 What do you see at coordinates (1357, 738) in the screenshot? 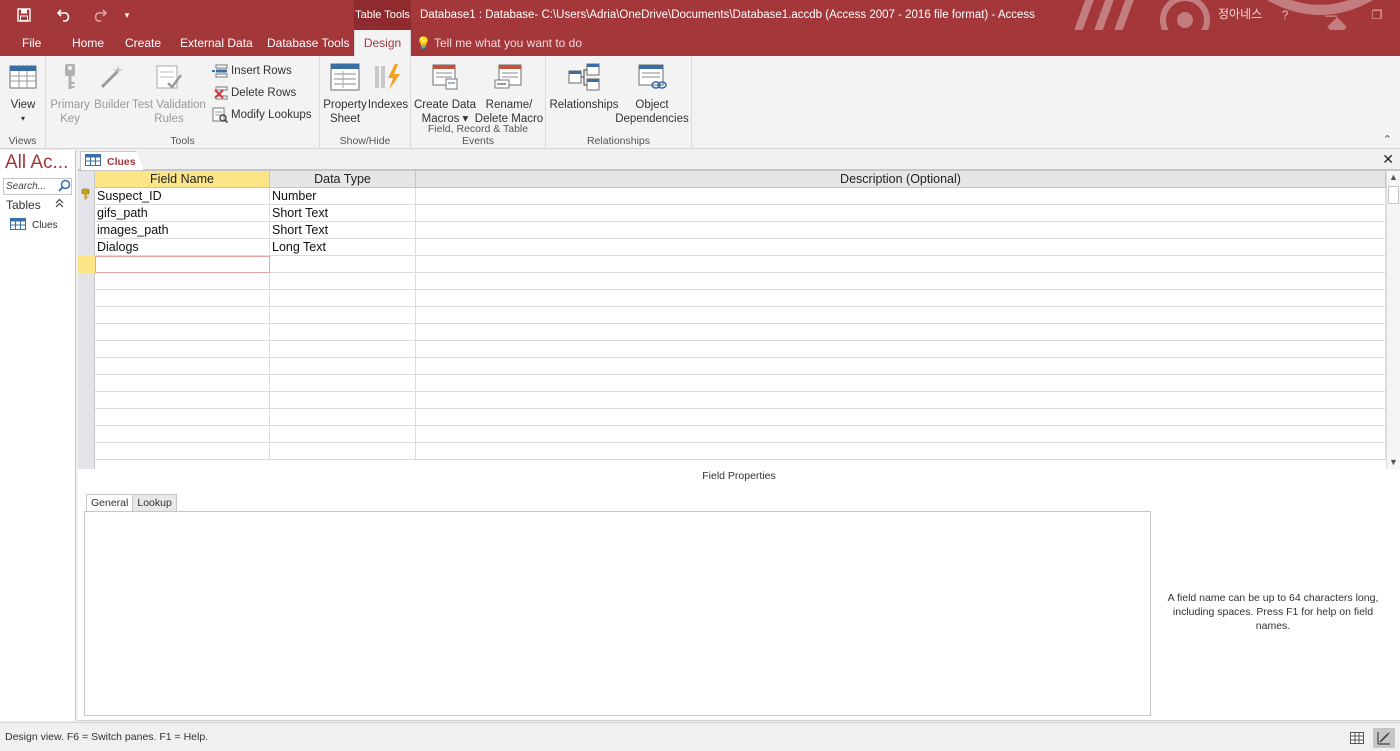
I see `datasheet-view-icon` at bounding box center [1357, 738].